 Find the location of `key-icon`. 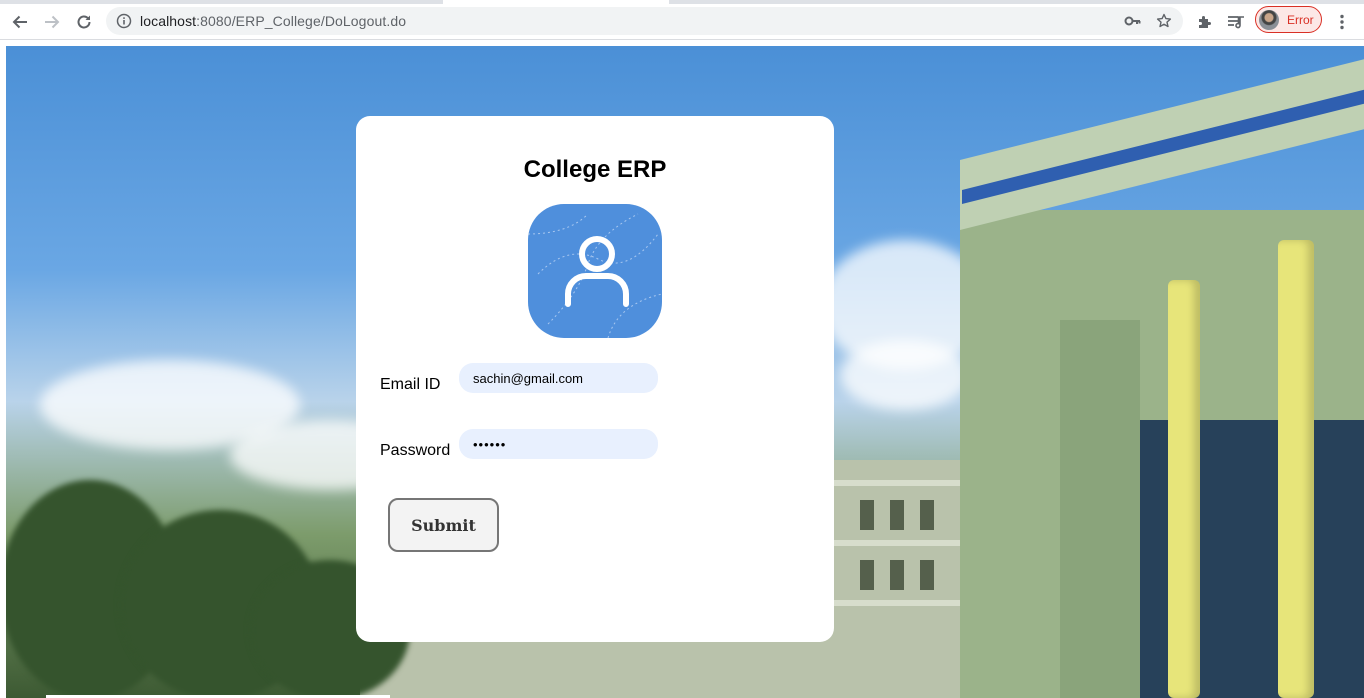

key-icon is located at coordinates (1133, 21).